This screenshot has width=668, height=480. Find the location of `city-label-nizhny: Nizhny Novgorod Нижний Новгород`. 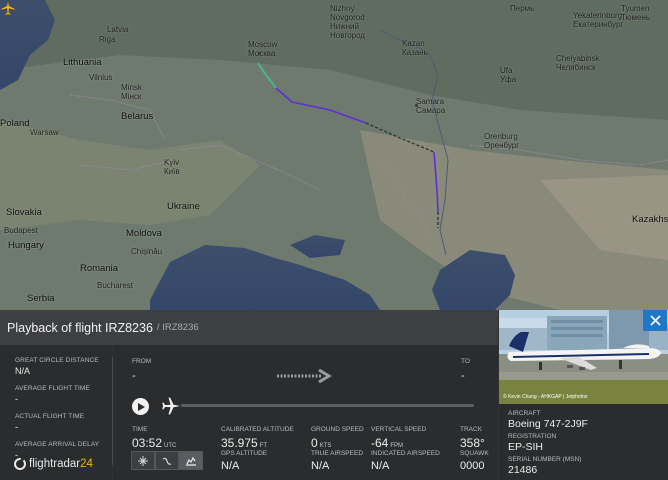

city-label-nizhny: Nizhny Novgorod Нижний Новгород is located at coordinates (348, 22).